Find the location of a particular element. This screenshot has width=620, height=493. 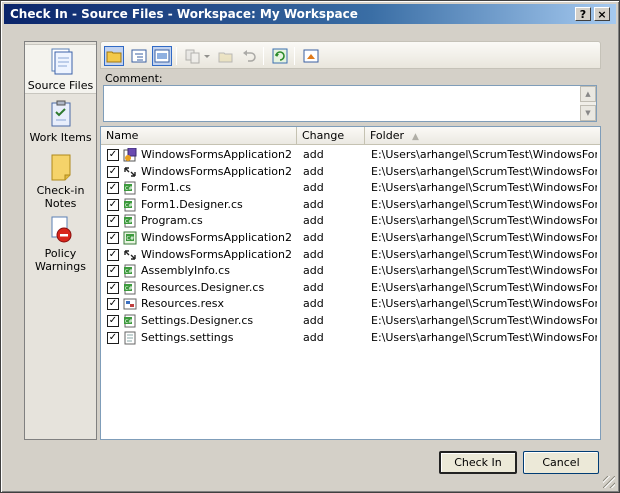

vssscc-file-icon is located at coordinates (130, 171).